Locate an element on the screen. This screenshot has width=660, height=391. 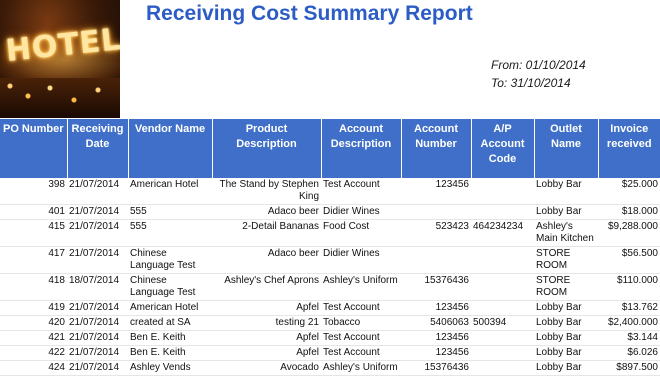
product-description-cell: testing 21 is located at coordinates (266, 323).